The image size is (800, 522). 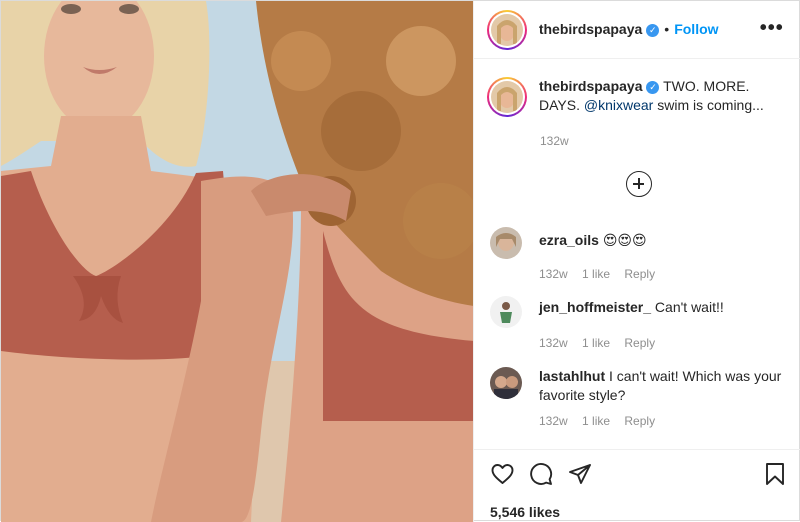 I want to click on caption-mention-link: @knixwear, so click(x=618, y=105).